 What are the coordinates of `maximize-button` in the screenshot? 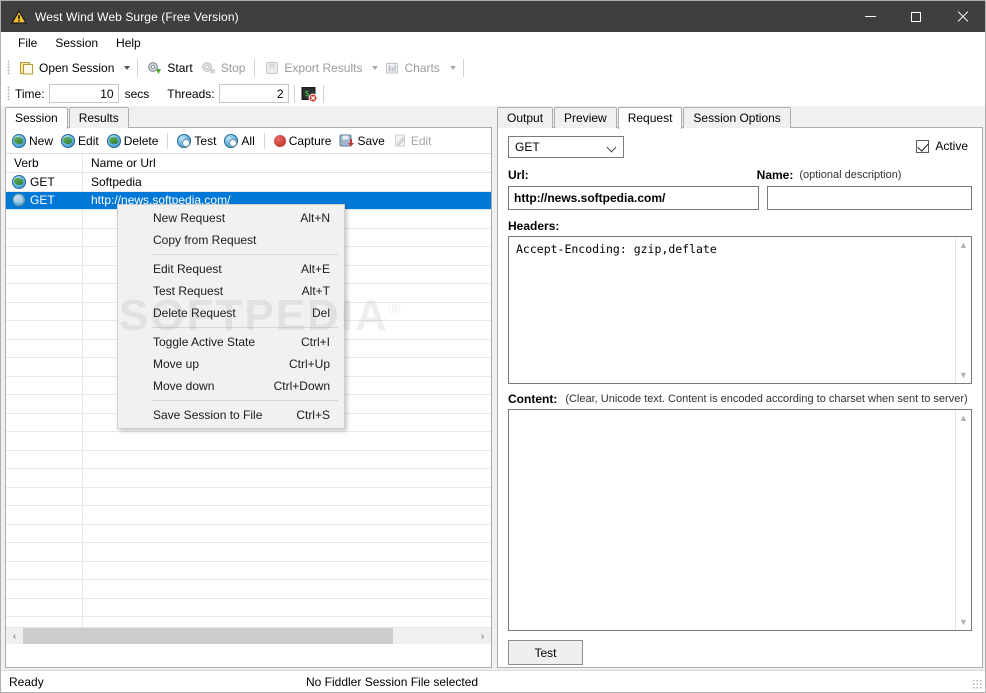 It's located at (916, 16).